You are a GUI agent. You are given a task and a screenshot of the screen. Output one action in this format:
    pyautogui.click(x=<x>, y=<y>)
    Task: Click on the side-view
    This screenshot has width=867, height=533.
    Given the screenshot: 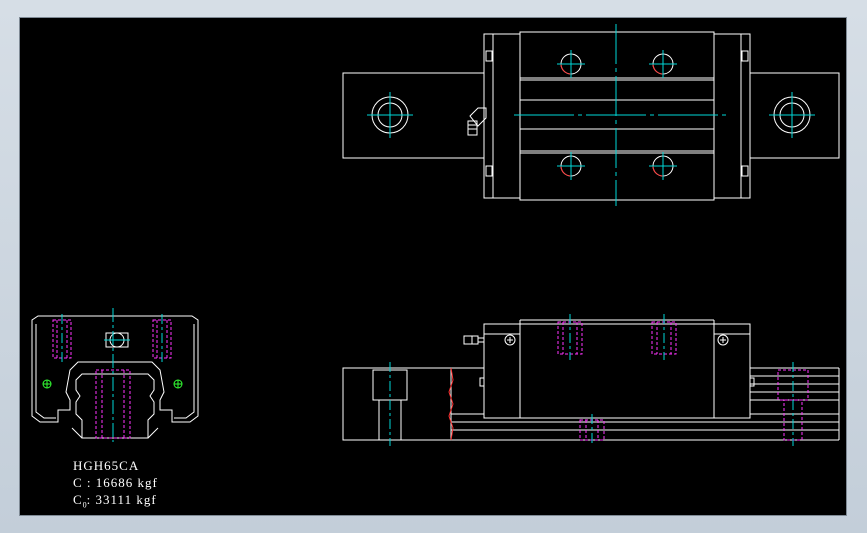 What is the action you would take?
    pyautogui.click(x=591, y=380)
    